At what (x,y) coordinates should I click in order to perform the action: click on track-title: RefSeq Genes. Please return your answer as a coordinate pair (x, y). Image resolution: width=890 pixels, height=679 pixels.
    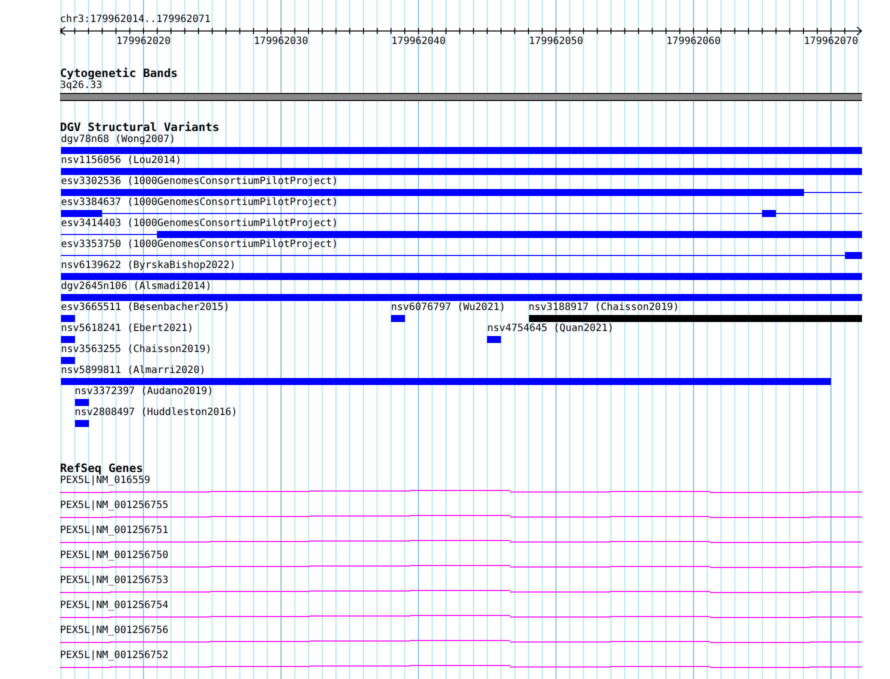
    Looking at the image, I should click on (102, 468).